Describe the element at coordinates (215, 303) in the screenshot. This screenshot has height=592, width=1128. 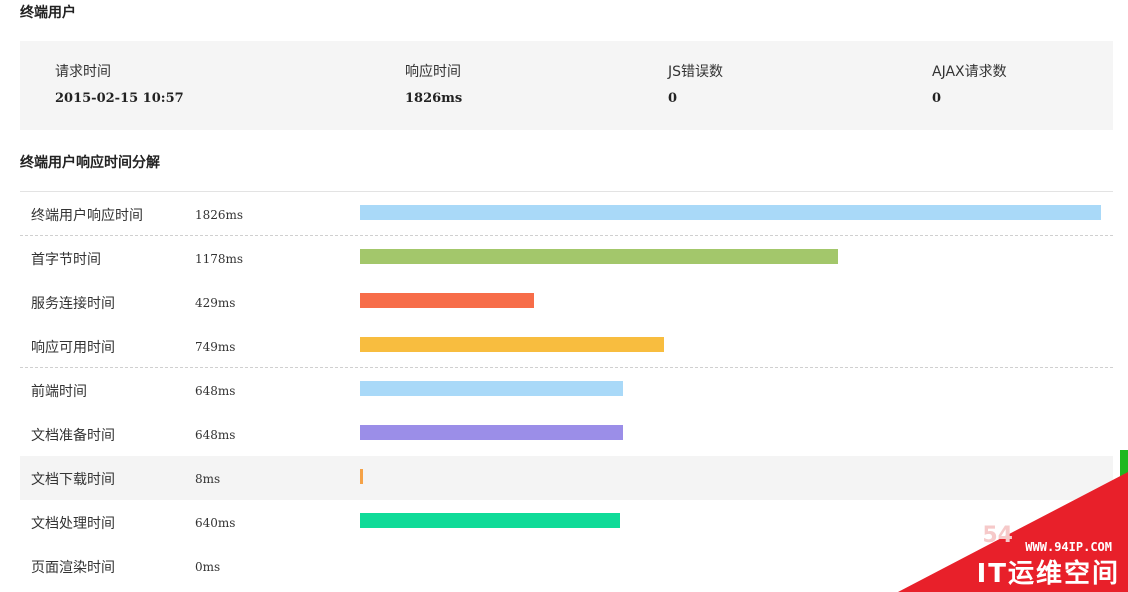
I see `row-ms: 429ms` at that location.